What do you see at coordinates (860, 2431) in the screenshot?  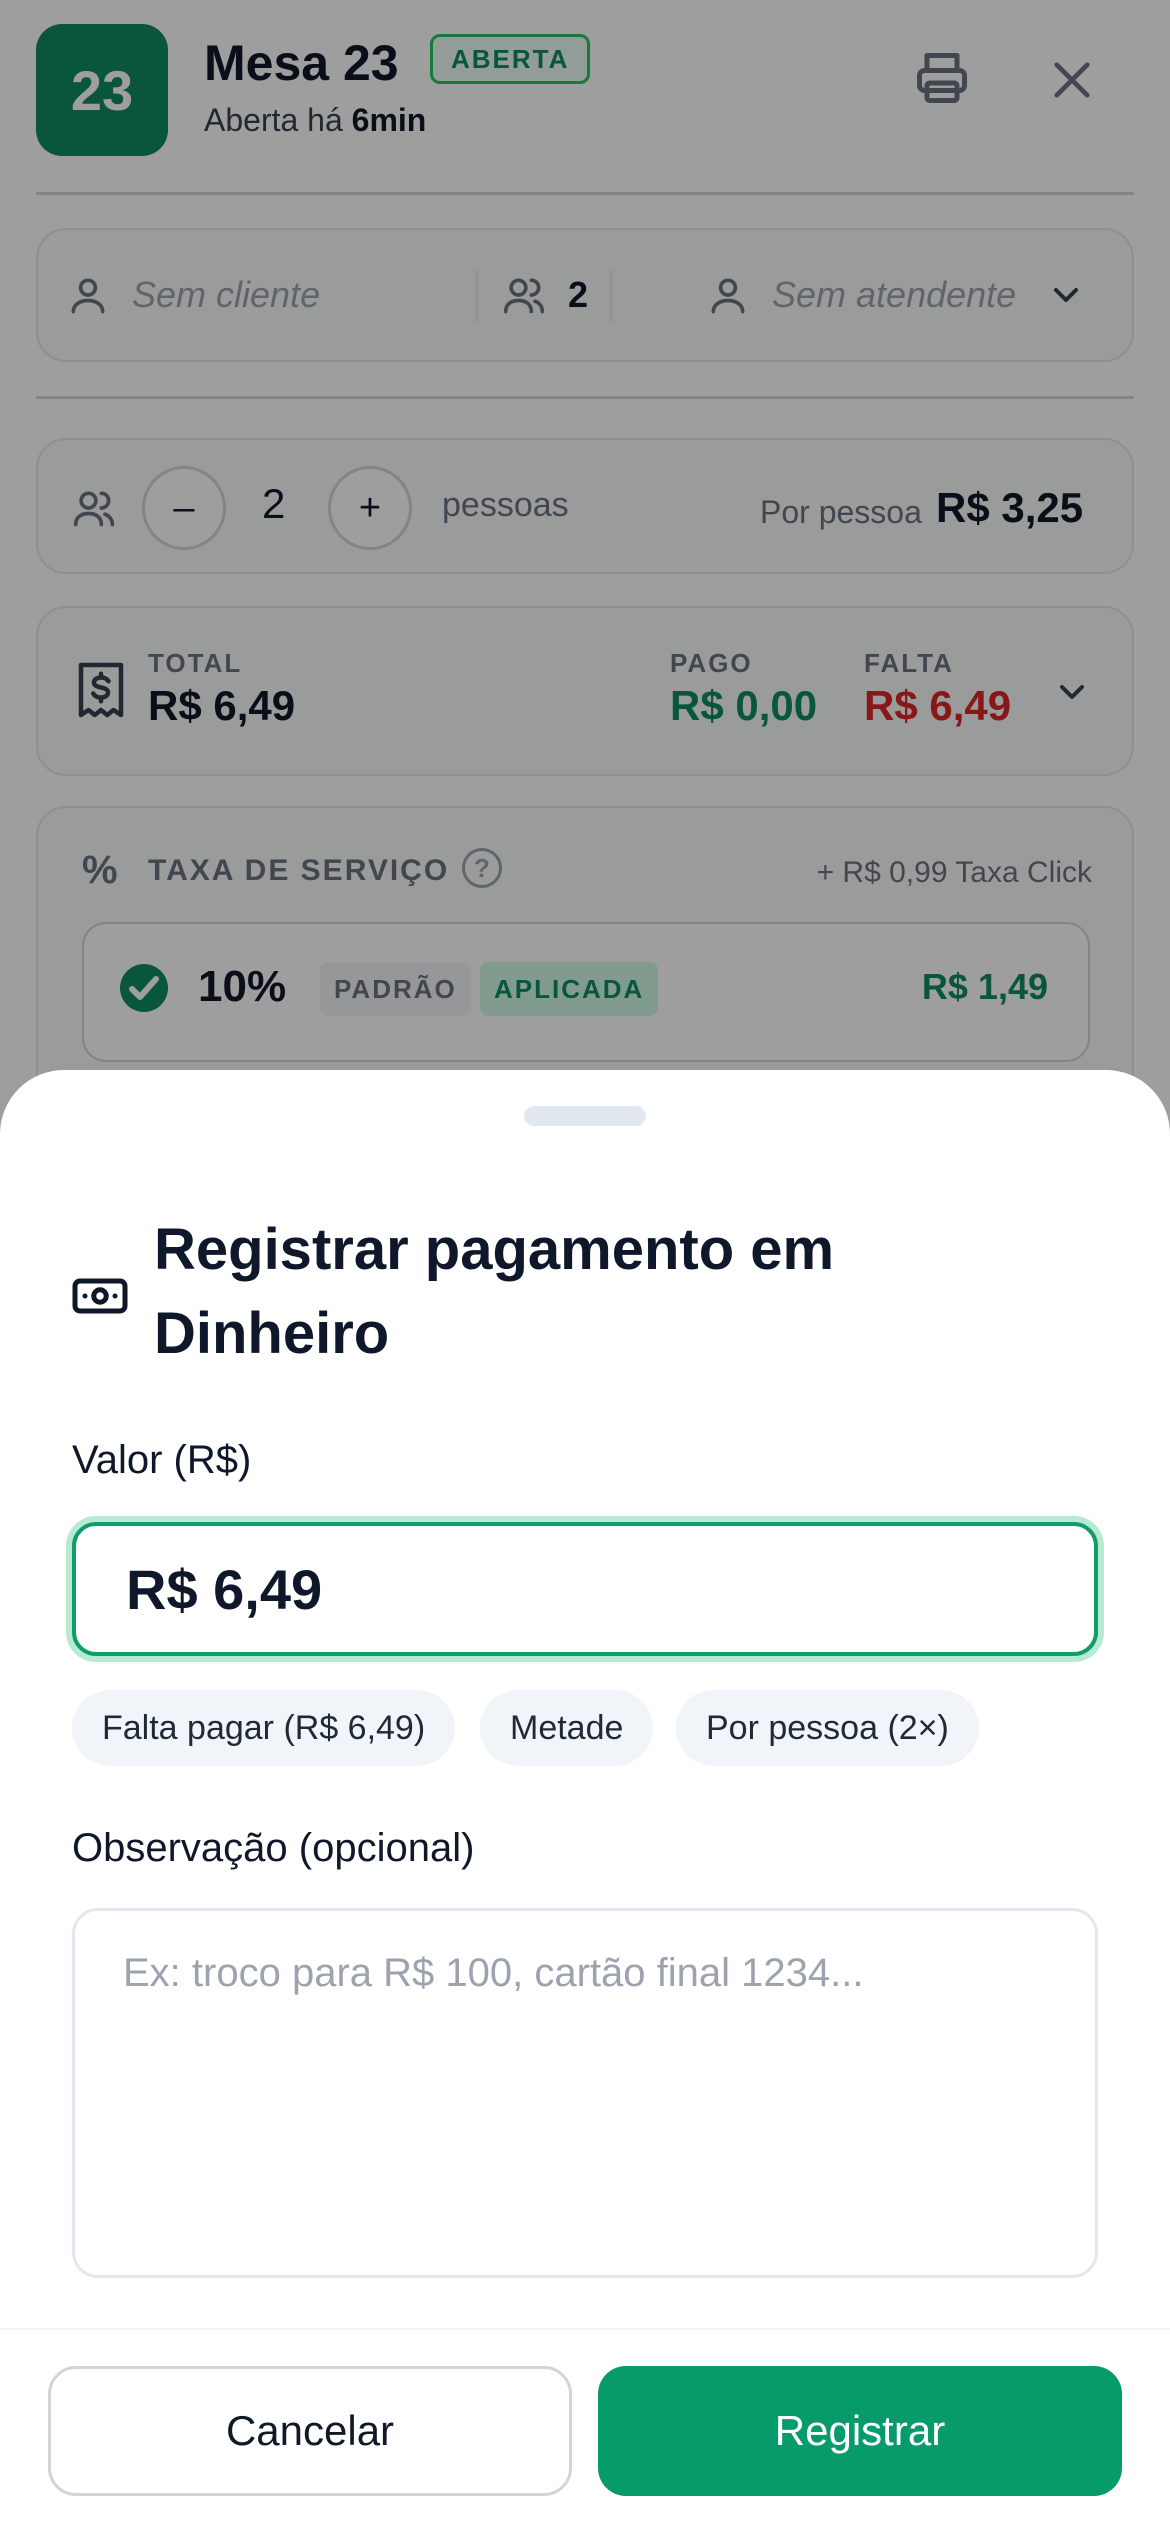 I see `register-button: Registrar` at bounding box center [860, 2431].